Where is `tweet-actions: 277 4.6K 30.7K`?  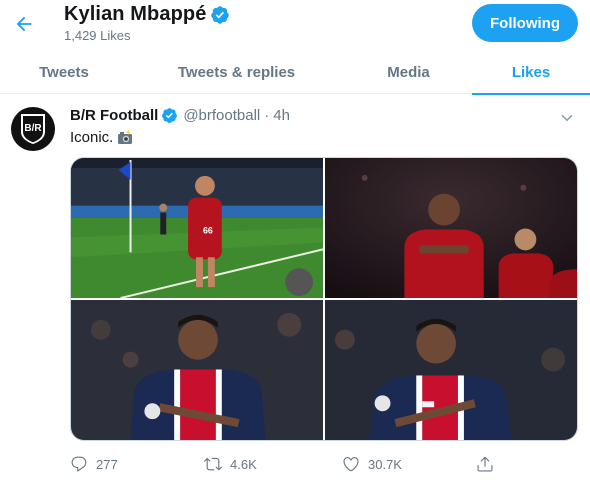 tweet-actions: 277 4.6K 30.7K is located at coordinates (290, 467).